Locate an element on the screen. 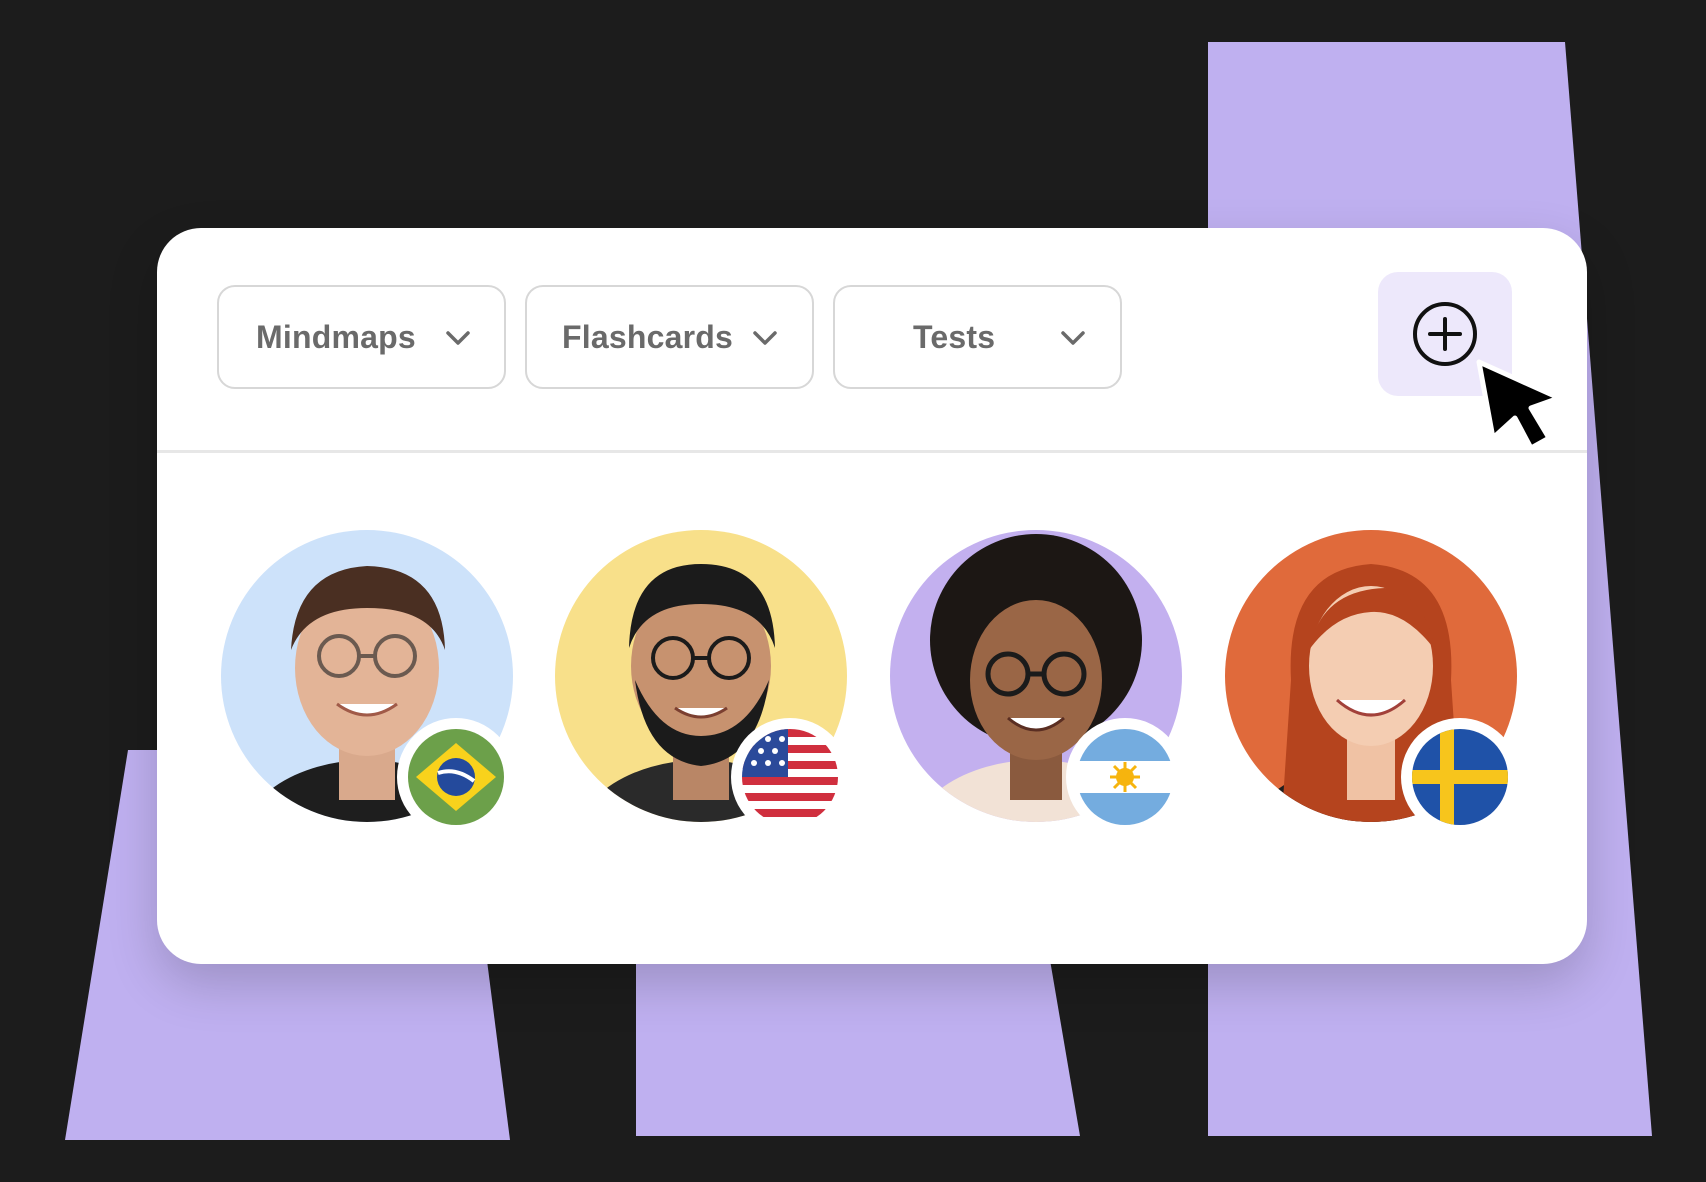 The width and height of the screenshot is (1706, 1182). usa-flag-icon is located at coordinates (790, 777).